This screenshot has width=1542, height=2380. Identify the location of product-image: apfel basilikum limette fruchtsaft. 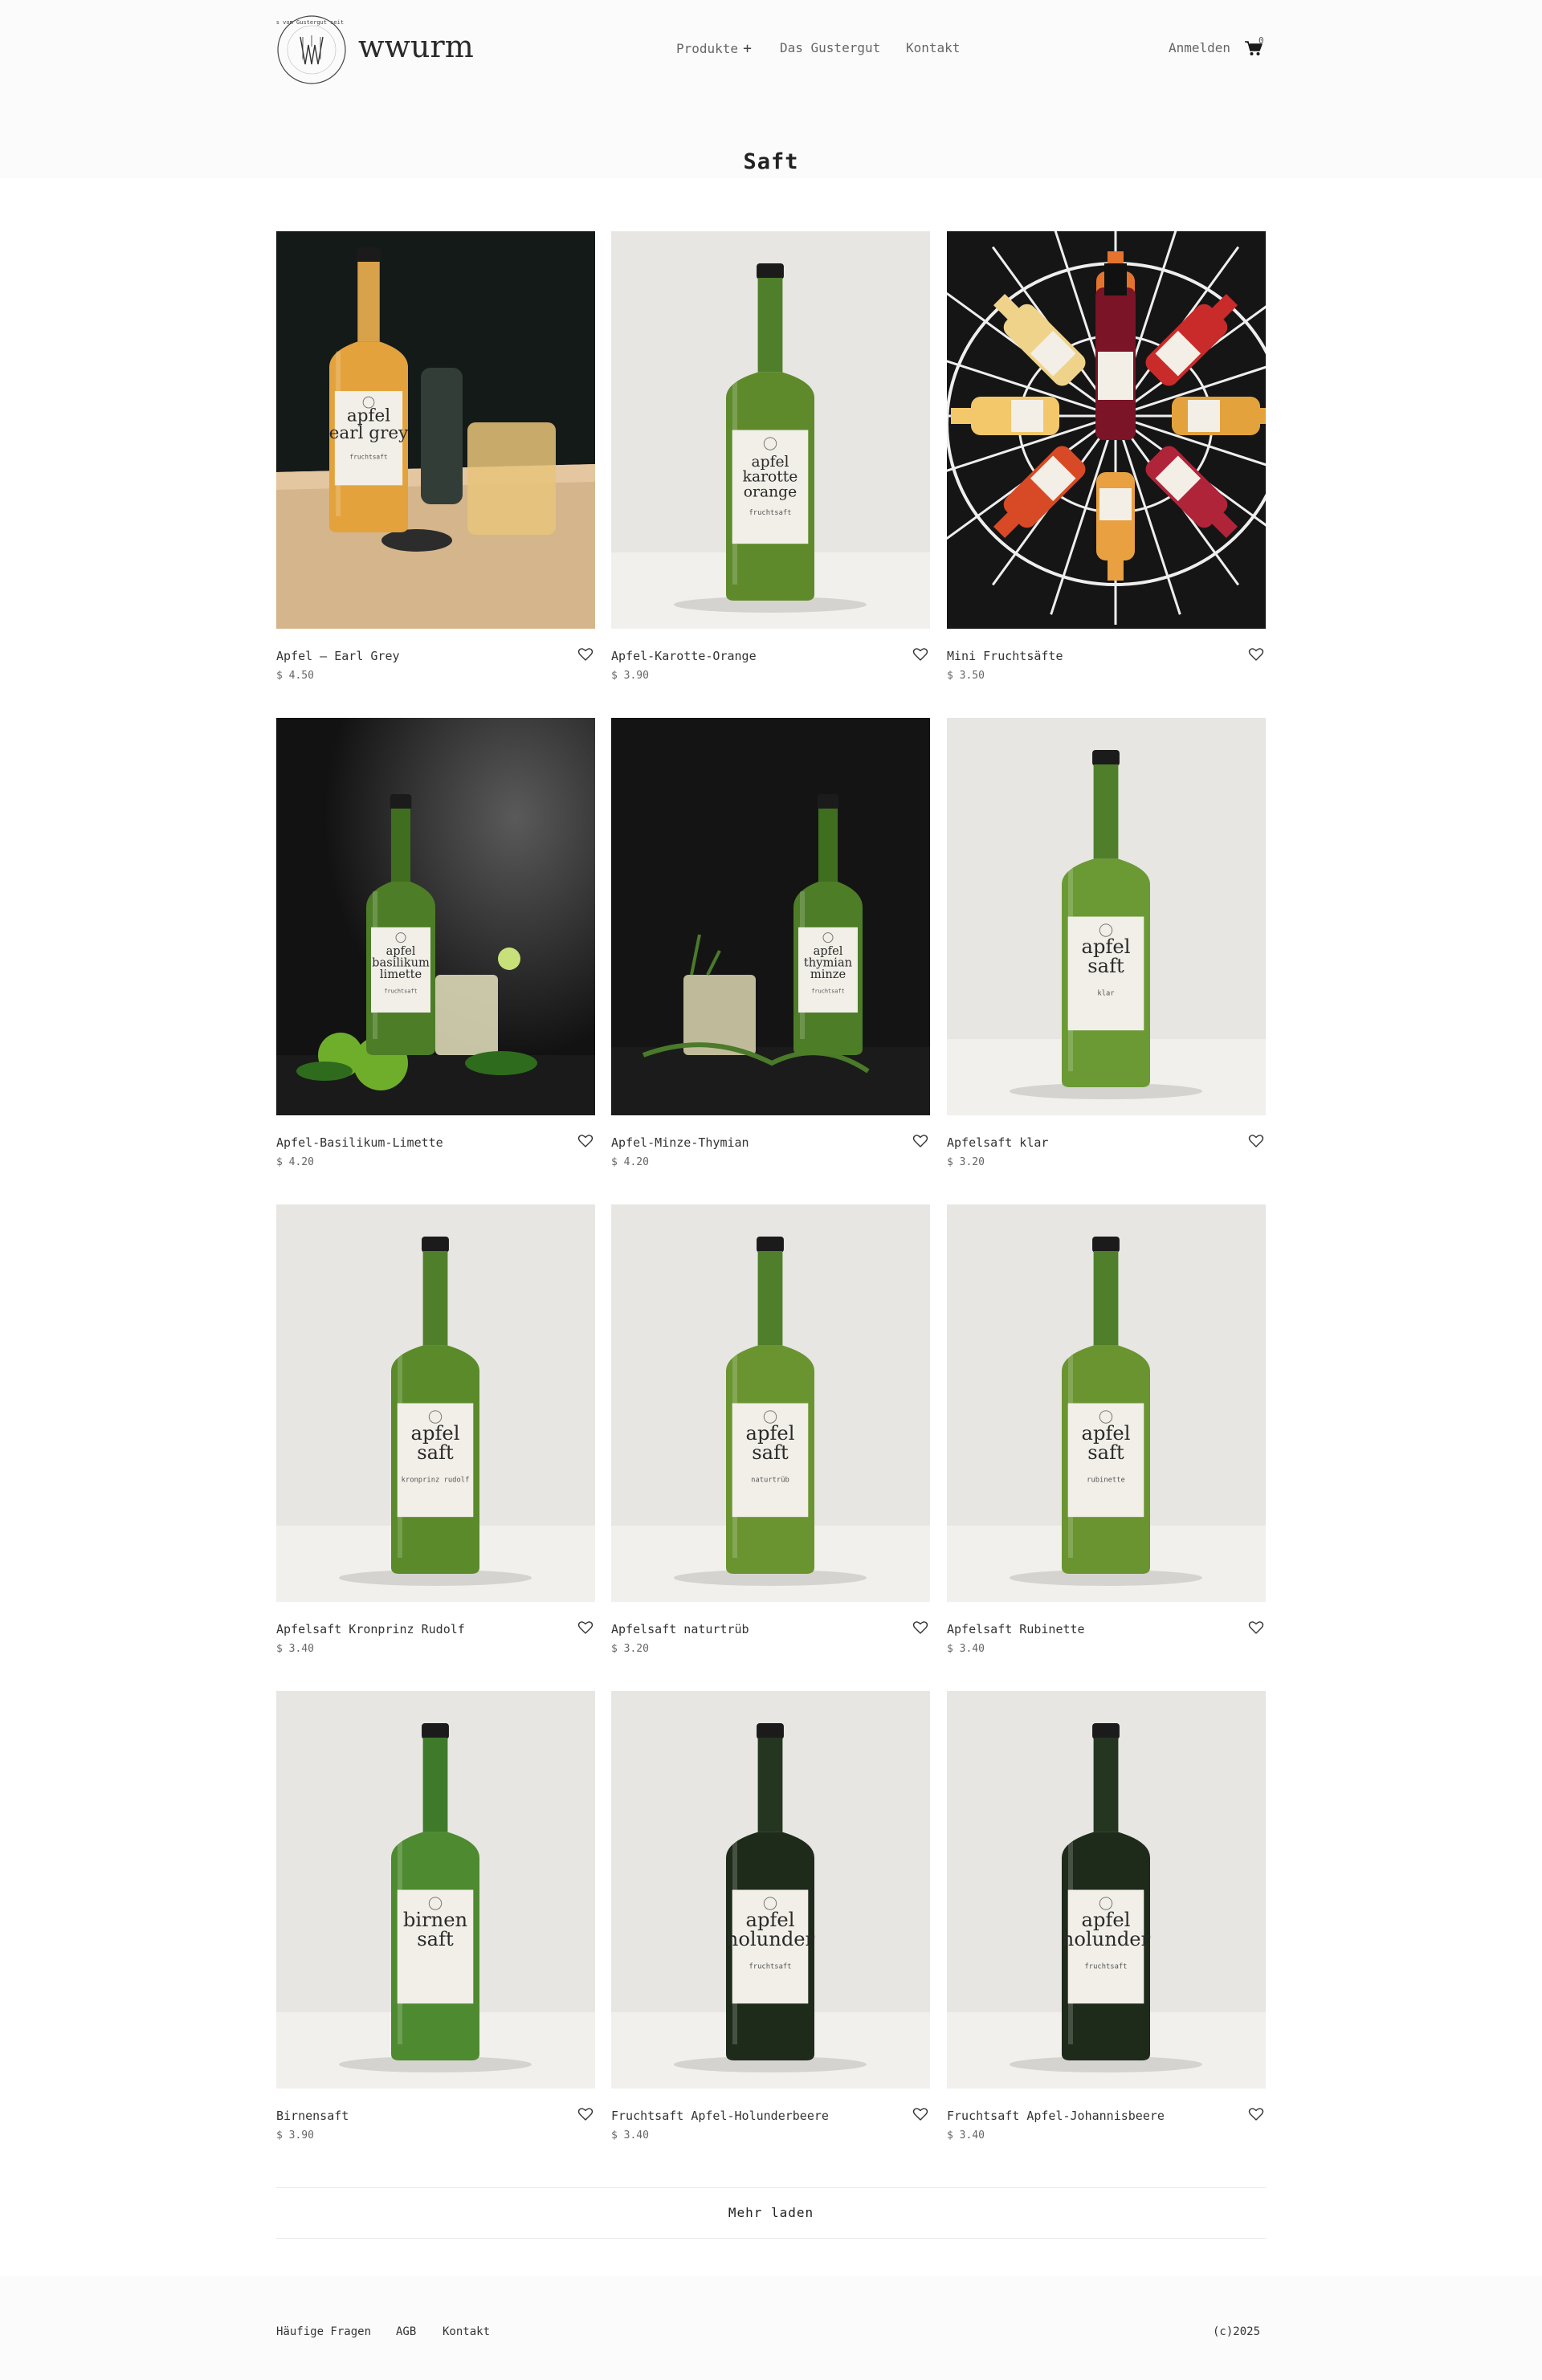
(435, 917).